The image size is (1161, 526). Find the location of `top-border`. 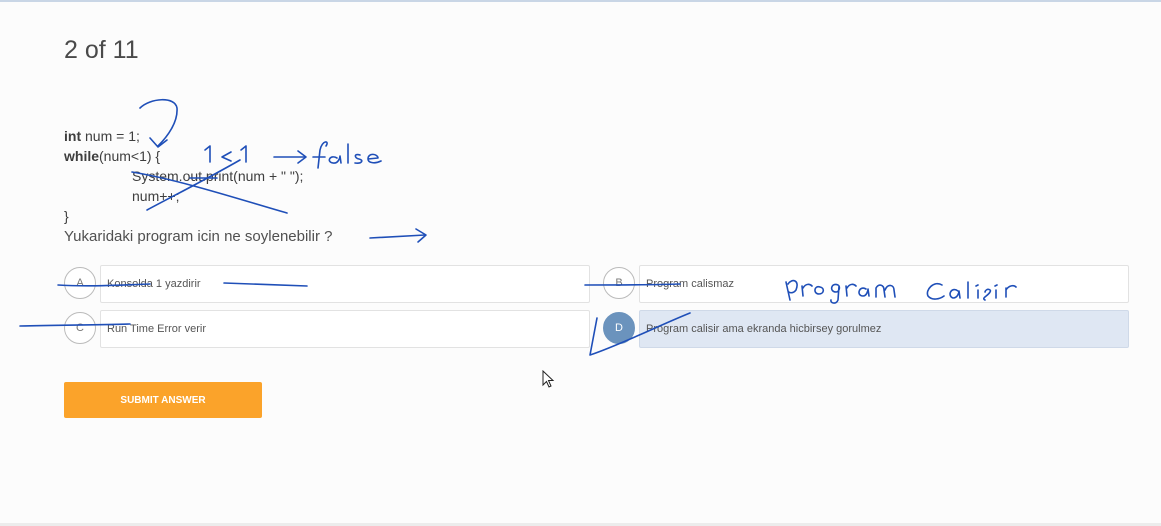

top-border is located at coordinates (580, 1).